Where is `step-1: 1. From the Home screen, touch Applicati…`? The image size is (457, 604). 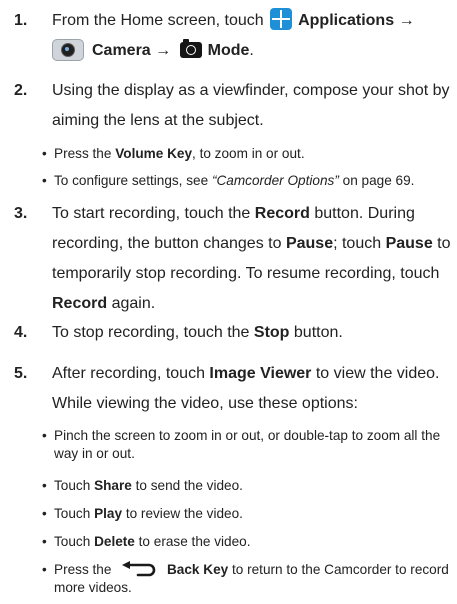 step-1: 1. From the Home screen, touch Applicati… is located at coordinates (232, 36).